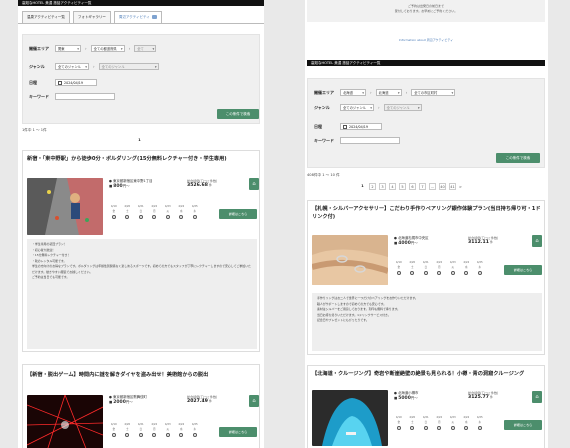  Describe the element at coordinates (382, 186) in the screenshot. I see `page-link: 3` at that location.